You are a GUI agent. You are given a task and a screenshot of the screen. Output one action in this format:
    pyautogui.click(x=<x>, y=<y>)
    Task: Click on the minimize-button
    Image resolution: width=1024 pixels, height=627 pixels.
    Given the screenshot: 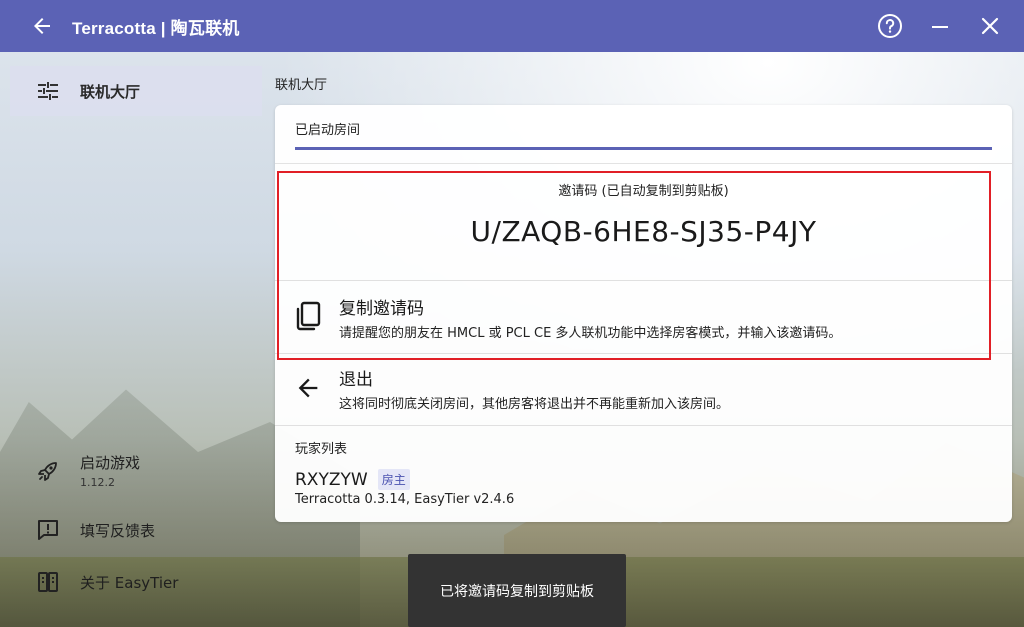 What is the action you would take?
    pyautogui.click(x=940, y=26)
    